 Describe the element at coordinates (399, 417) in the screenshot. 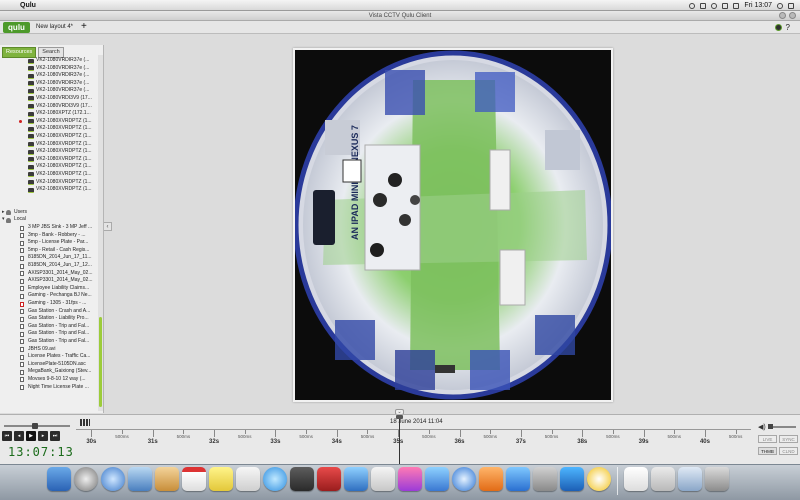

I see `playhead-handle` at that location.